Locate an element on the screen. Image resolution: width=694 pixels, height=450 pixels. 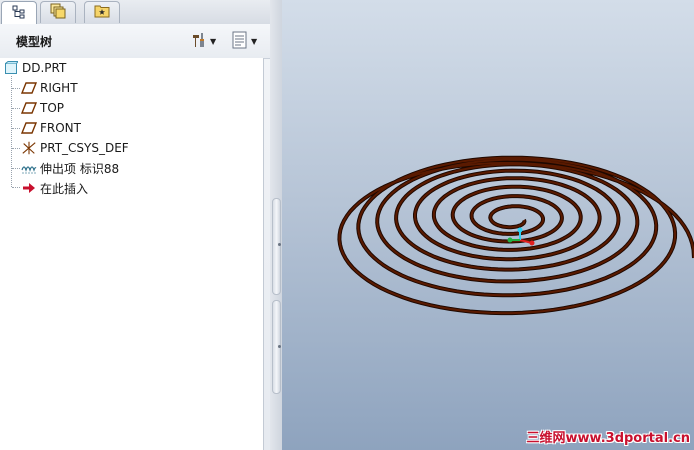
layers-icon is located at coordinates (58, 12).